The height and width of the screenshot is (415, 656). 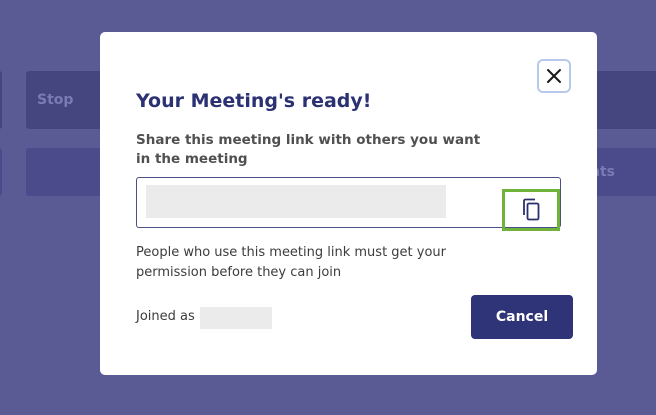 What do you see at coordinates (165, 316) in the screenshot?
I see `joined-as-label: Joined as` at bounding box center [165, 316].